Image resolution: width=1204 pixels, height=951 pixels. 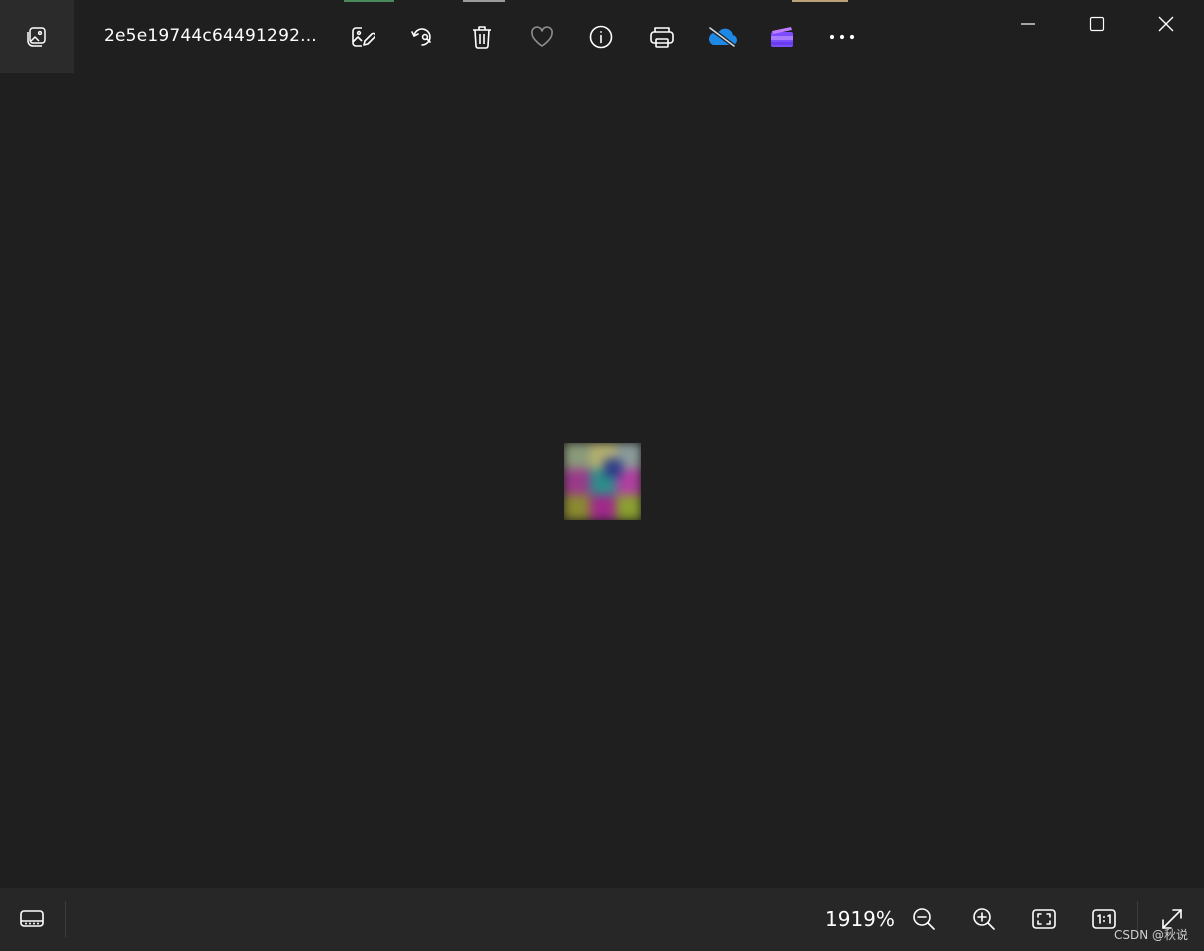 I want to click on displayed-photo, so click(x=602, y=481).